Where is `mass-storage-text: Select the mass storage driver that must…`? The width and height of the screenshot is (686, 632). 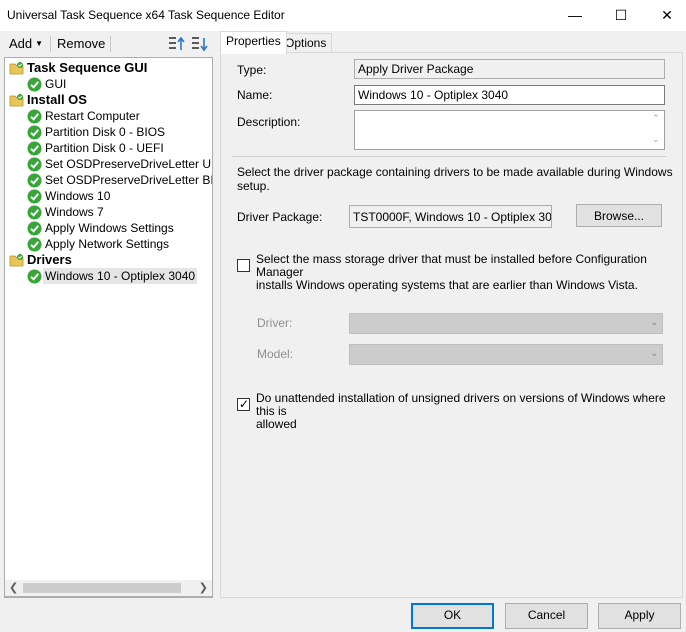
mass-storage-text: Select the mass storage driver that must… is located at coordinates (471, 272).